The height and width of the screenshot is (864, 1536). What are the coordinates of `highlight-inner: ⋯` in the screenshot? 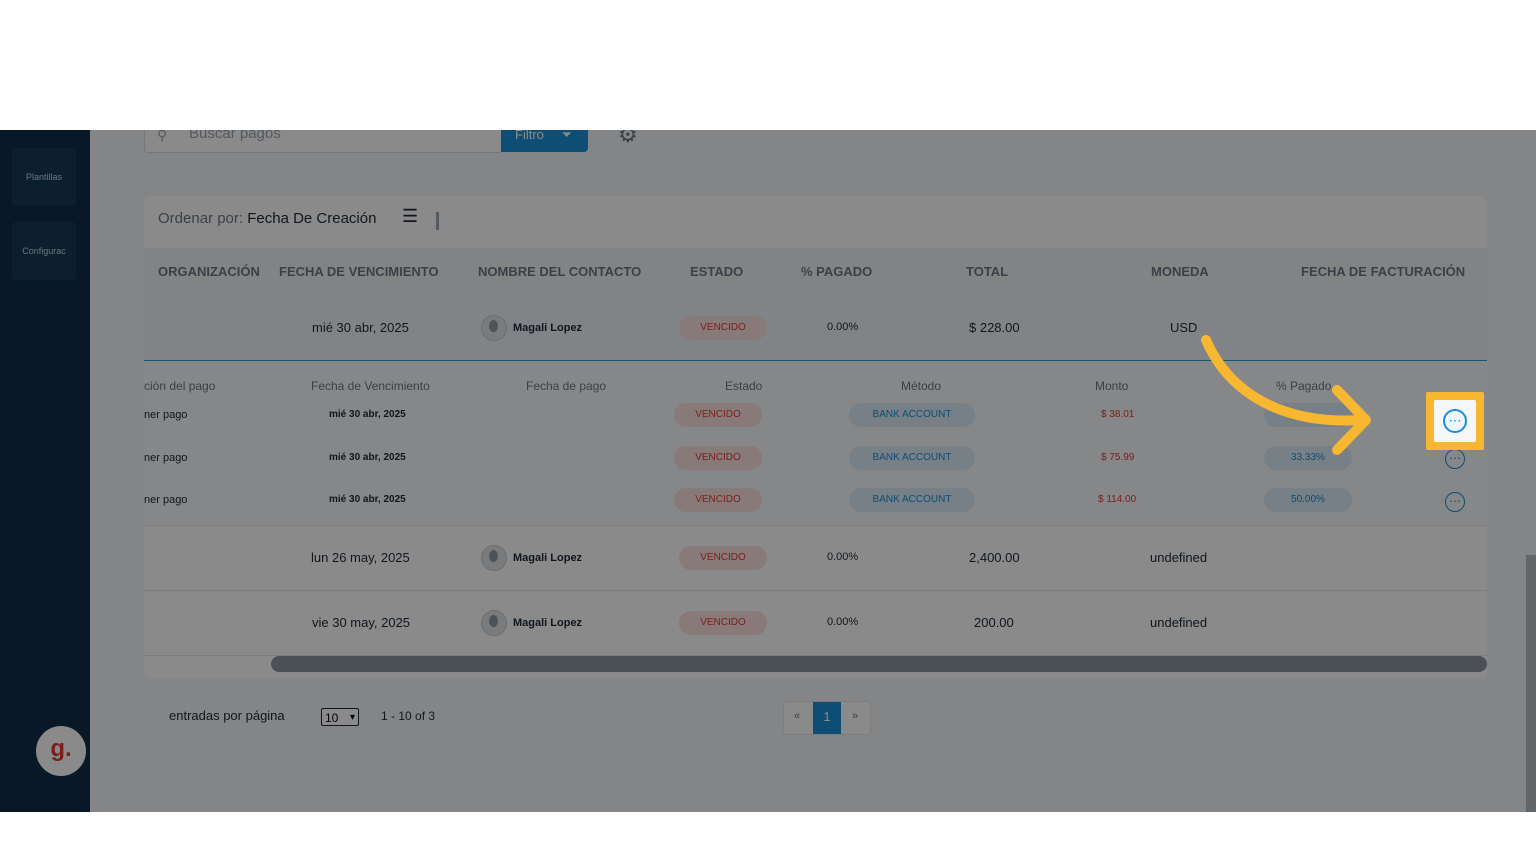 It's located at (1455, 421).